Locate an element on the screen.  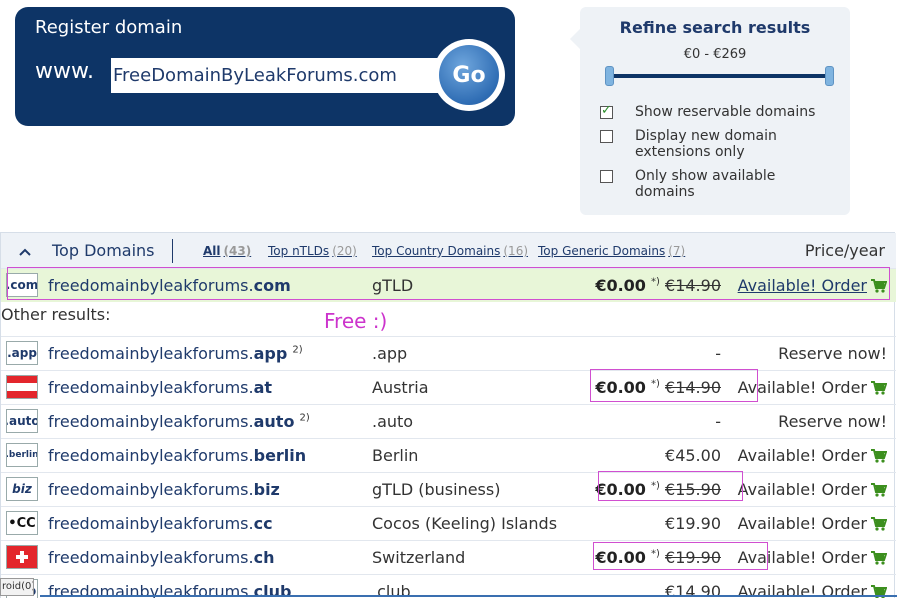
domain-name: freedomainbyleakforums.app 2) is located at coordinates (175, 353).